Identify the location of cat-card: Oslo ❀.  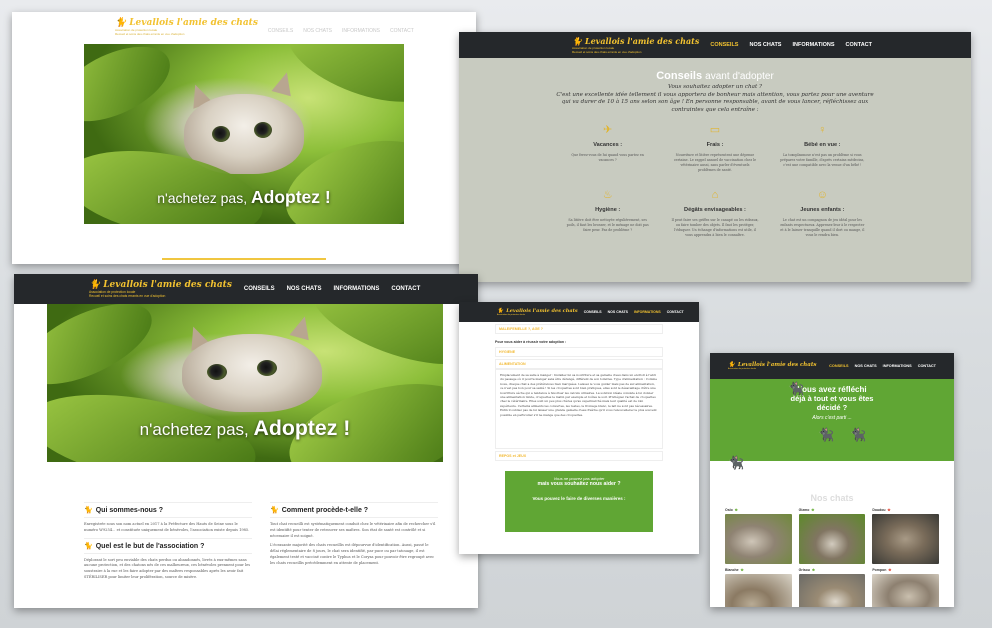
(758, 536).